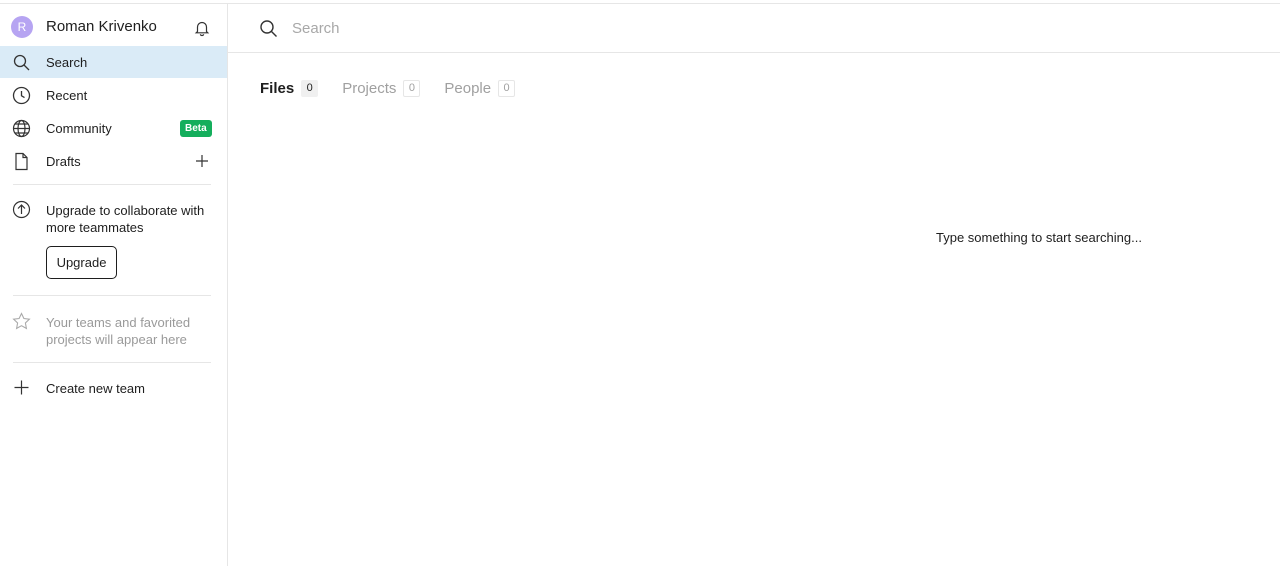 This screenshot has width=1280, height=566. What do you see at coordinates (742, 28) in the screenshot?
I see `search-input` at bounding box center [742, 28].